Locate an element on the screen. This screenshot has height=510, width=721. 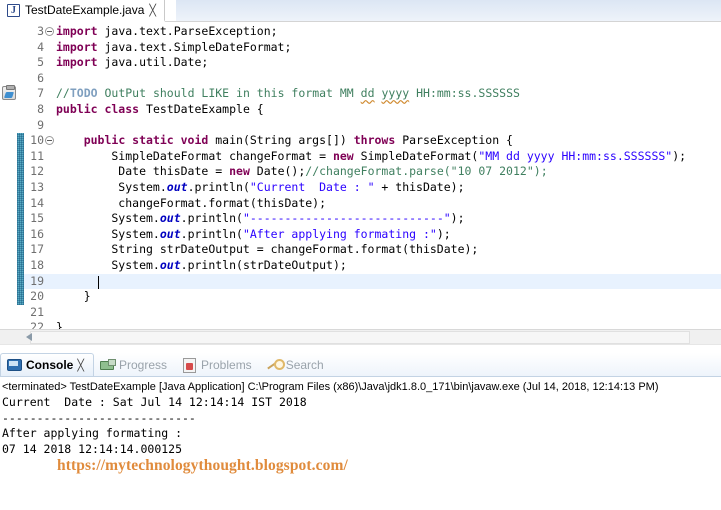
code-line: 14 changeFormat.format(thisDate); is located at coordinates (360, 204).